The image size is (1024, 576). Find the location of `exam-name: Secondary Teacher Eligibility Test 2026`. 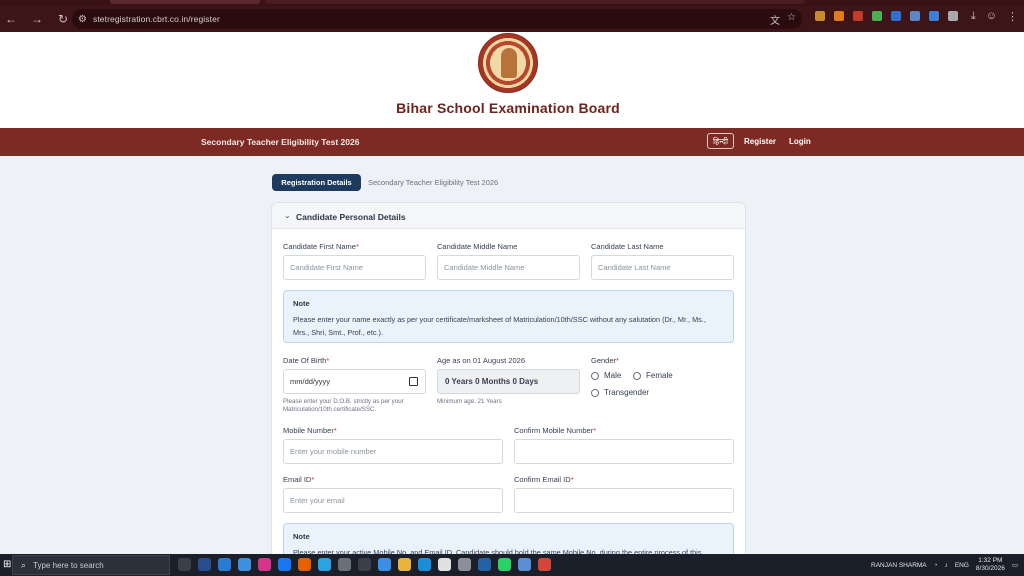

exam-name: Secondary Teacher Eligibility Test 2026 is located at coordinates (280, 142).